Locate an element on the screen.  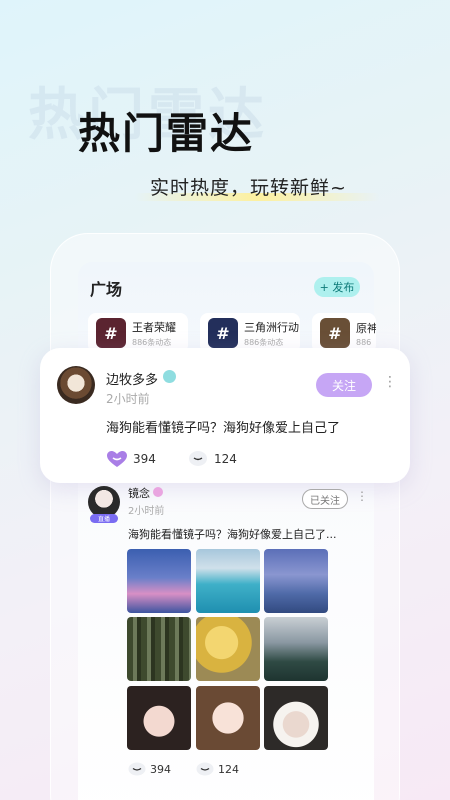
avatar is located at coordinates (76, 385).